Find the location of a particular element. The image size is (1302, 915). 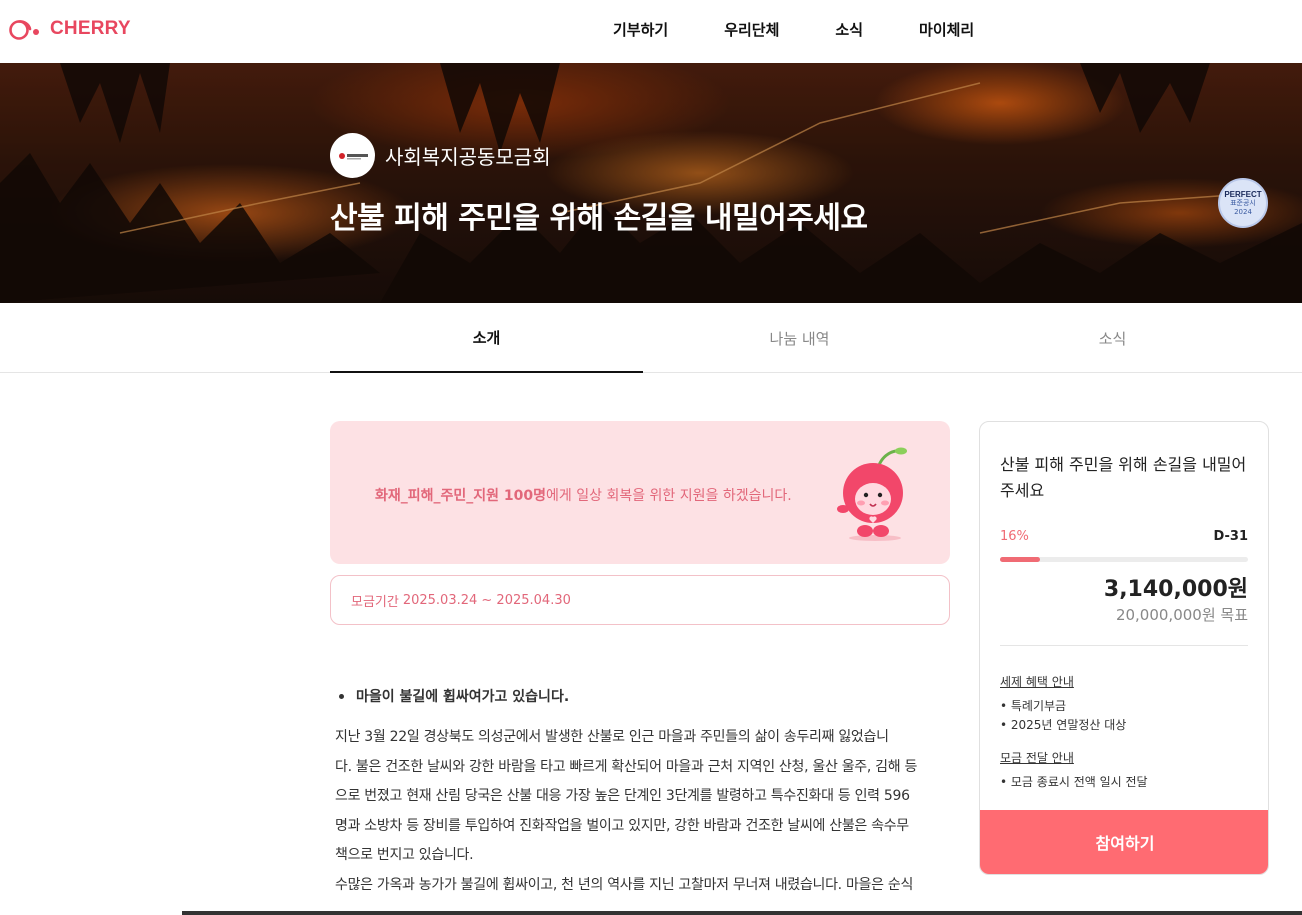

cherry-logo-icon is located at coordinates (24, 30).